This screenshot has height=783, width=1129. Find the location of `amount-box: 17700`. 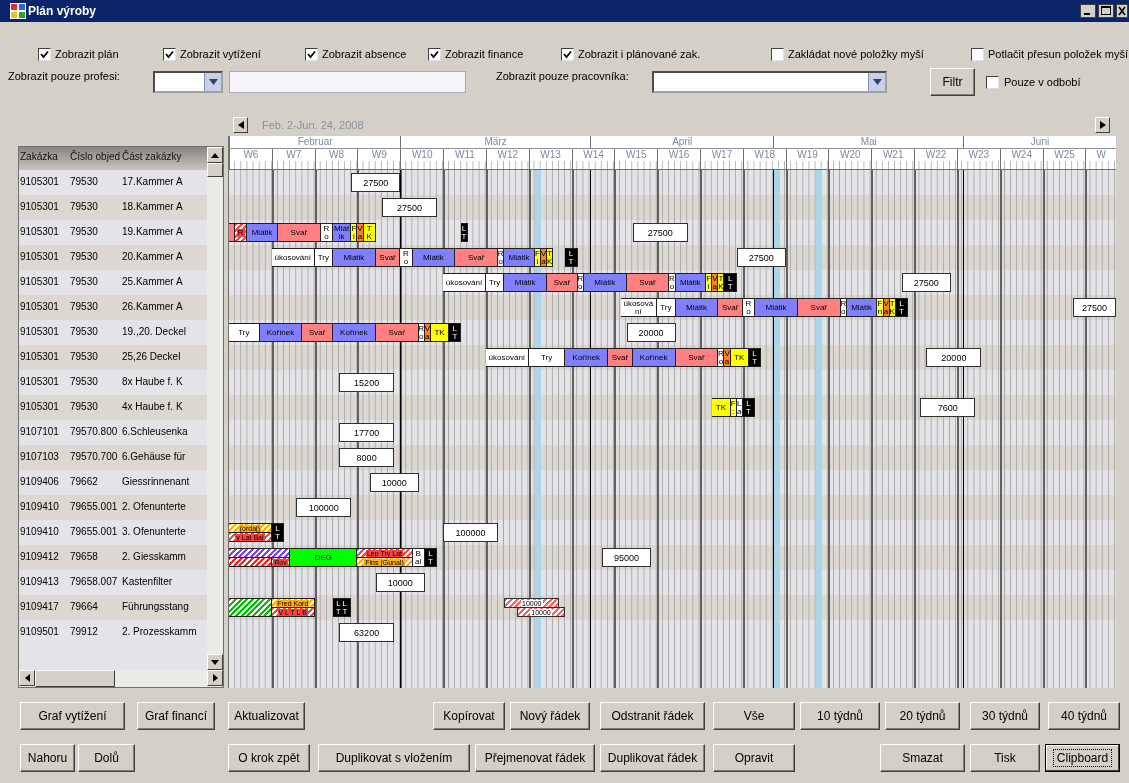

amount-box: 17700 is located at coordinates (367, 432).